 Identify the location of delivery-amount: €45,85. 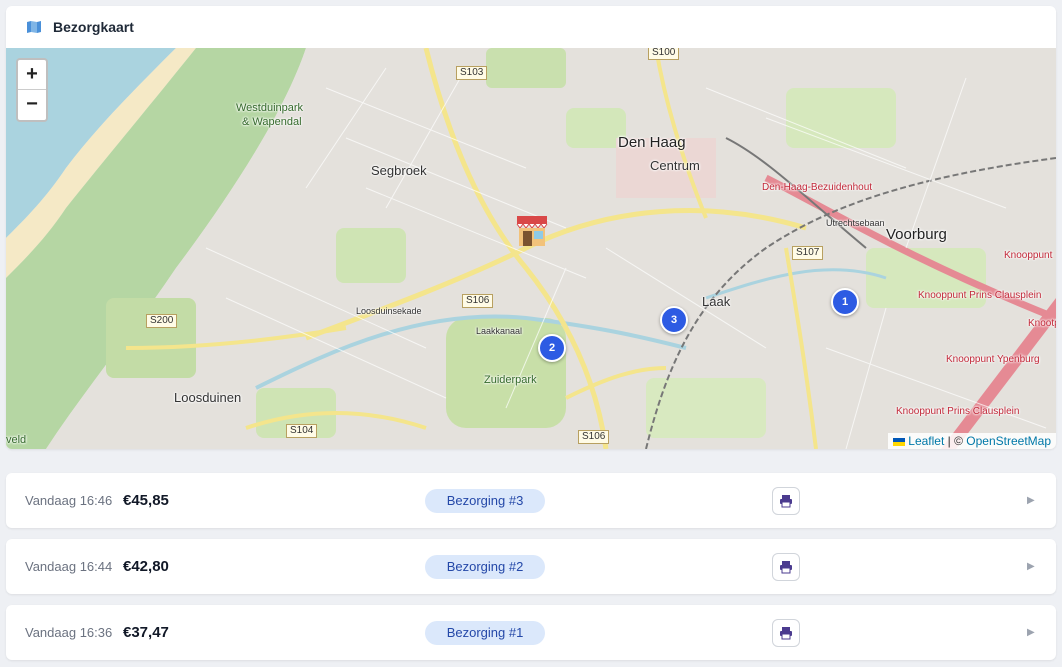
(146, 500).